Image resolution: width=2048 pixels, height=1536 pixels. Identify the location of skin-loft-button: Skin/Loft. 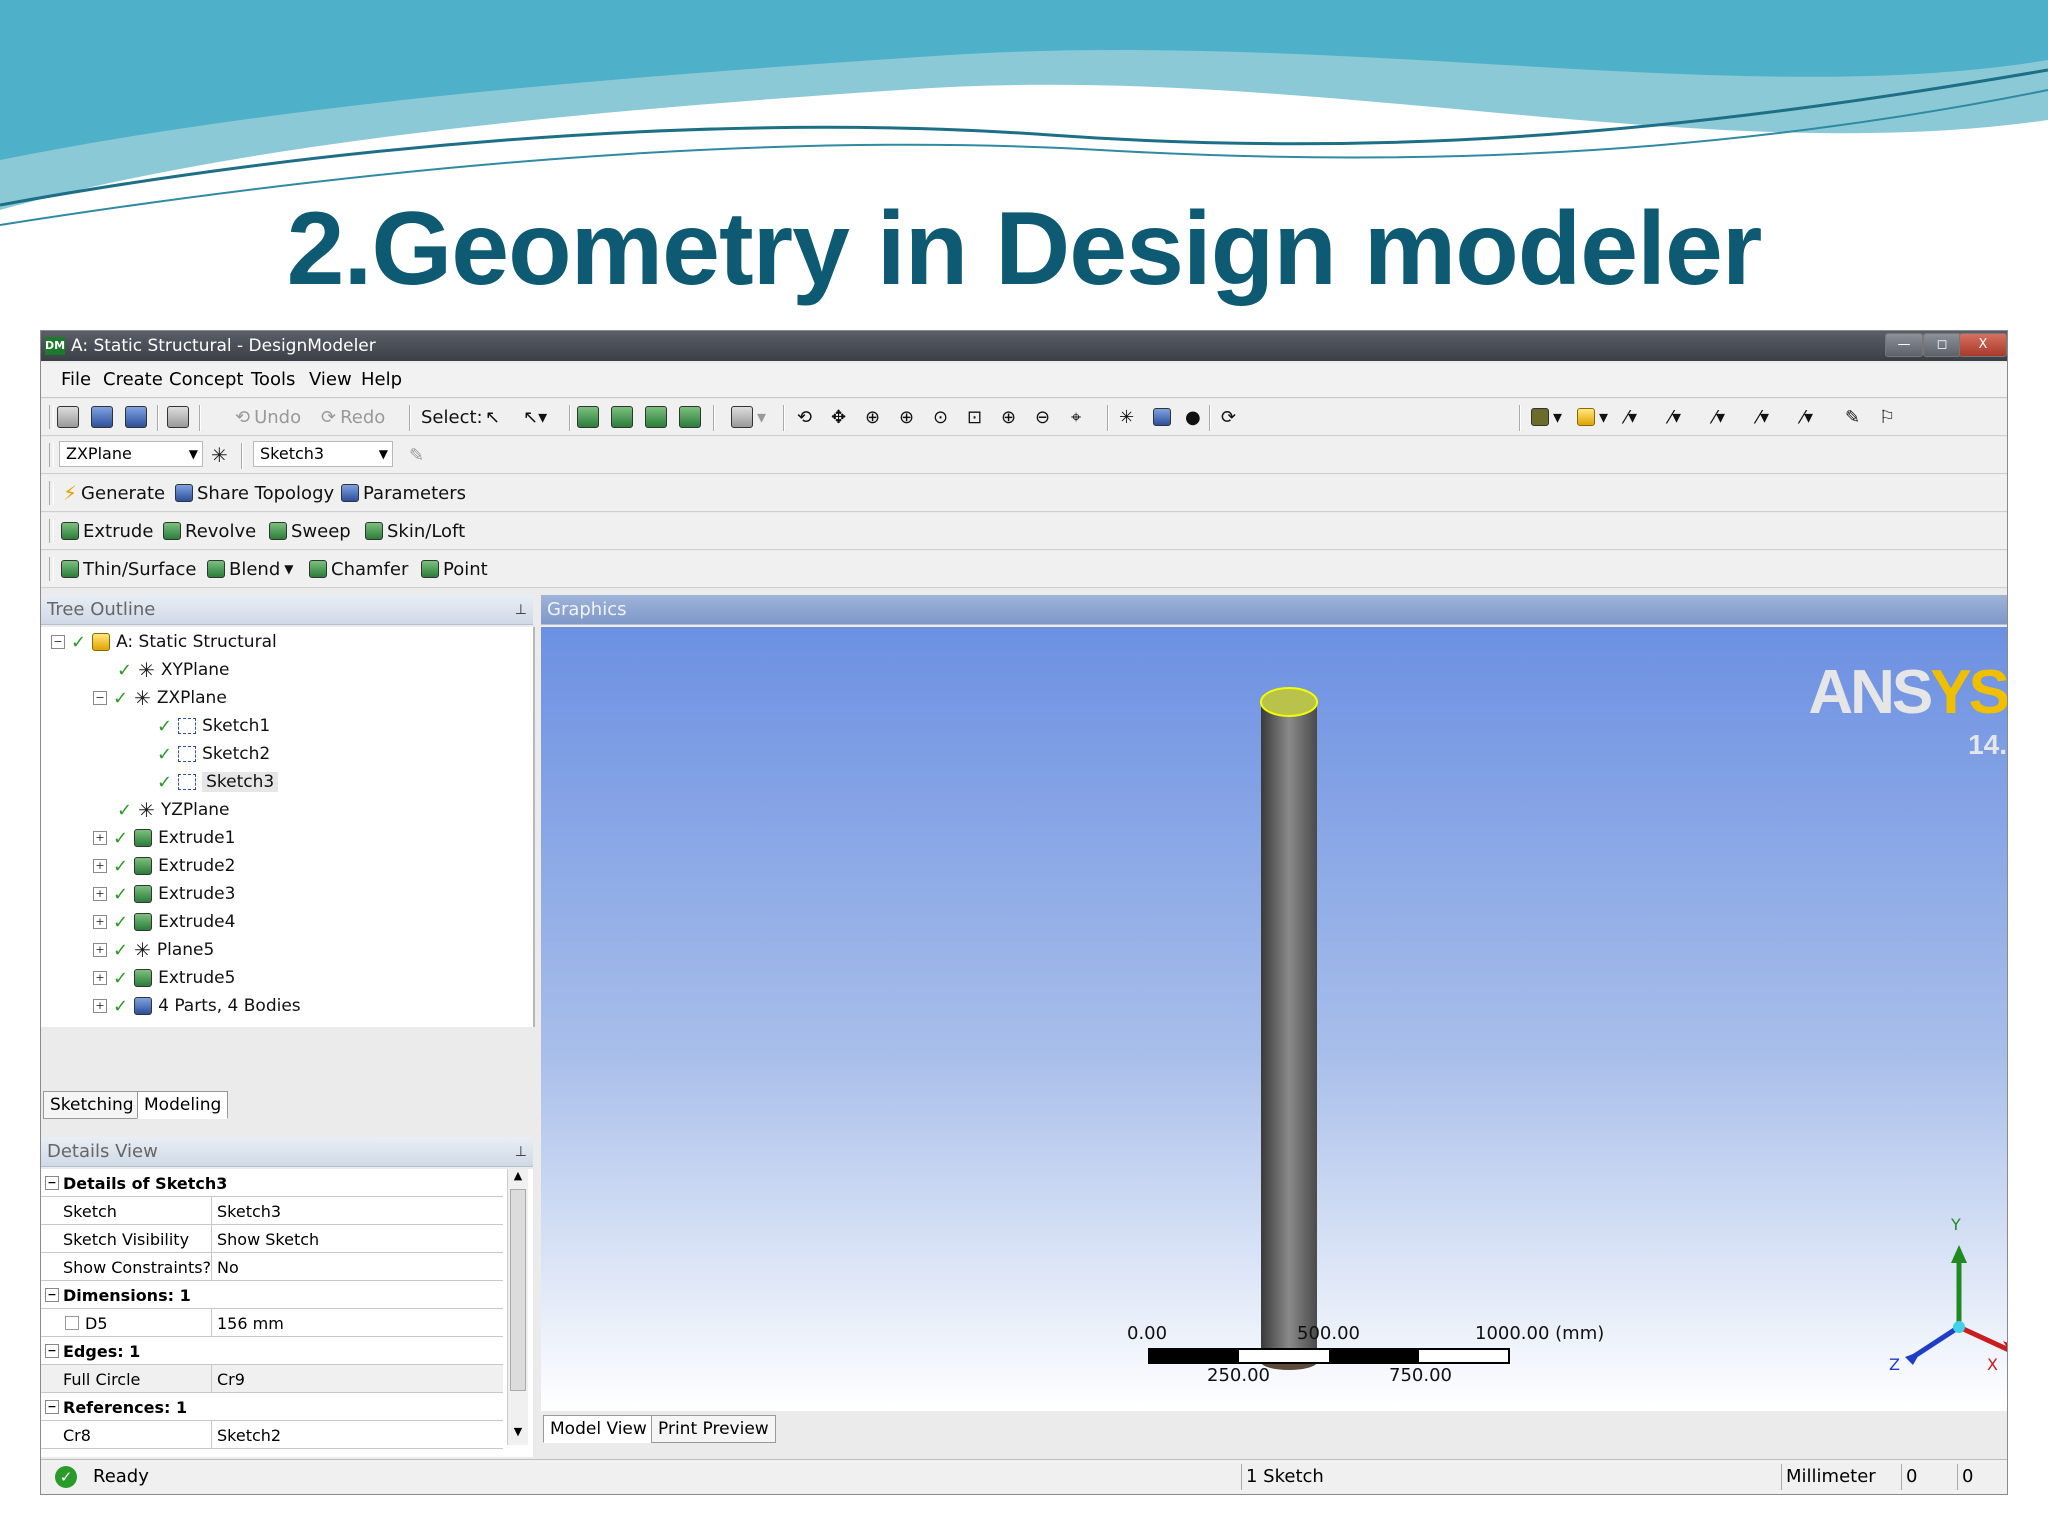
(415, 531).